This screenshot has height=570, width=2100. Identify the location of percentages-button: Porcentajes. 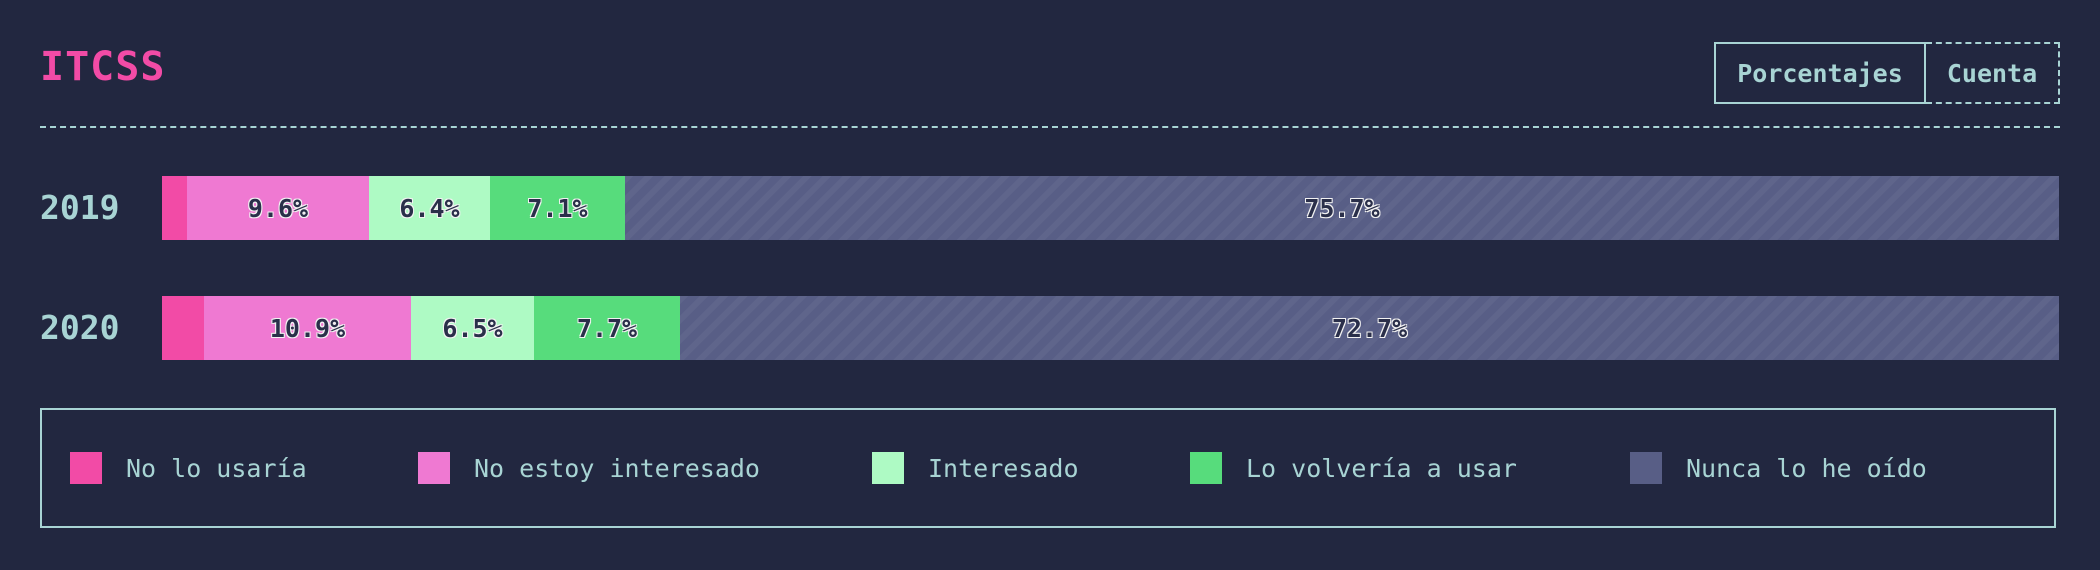
(1820, 73).